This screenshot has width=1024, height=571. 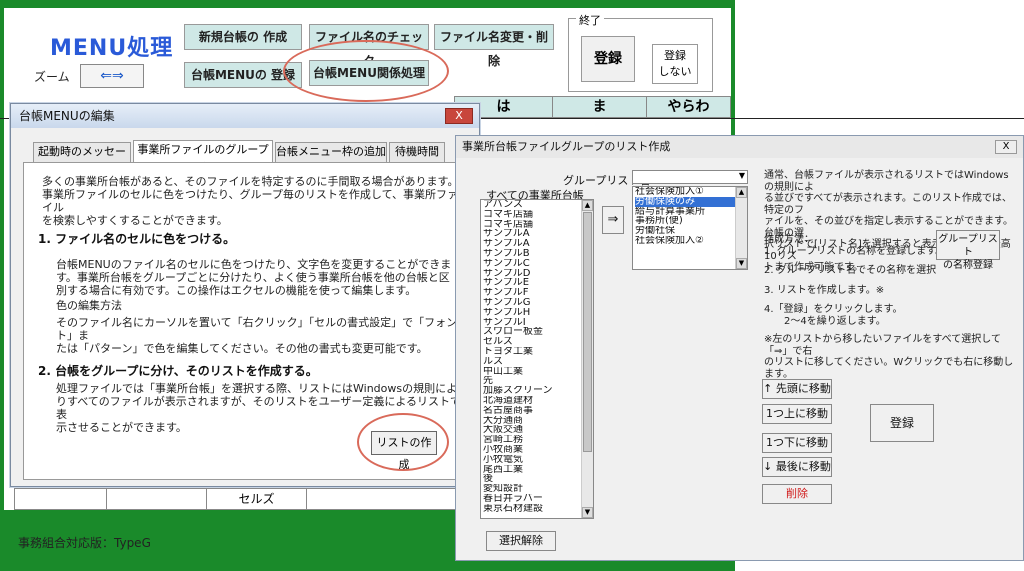 What do you see at coordinates (608, 59) in the screenshot?
I see `sheet-register-button: 登録` at bounding box center [608, 59].